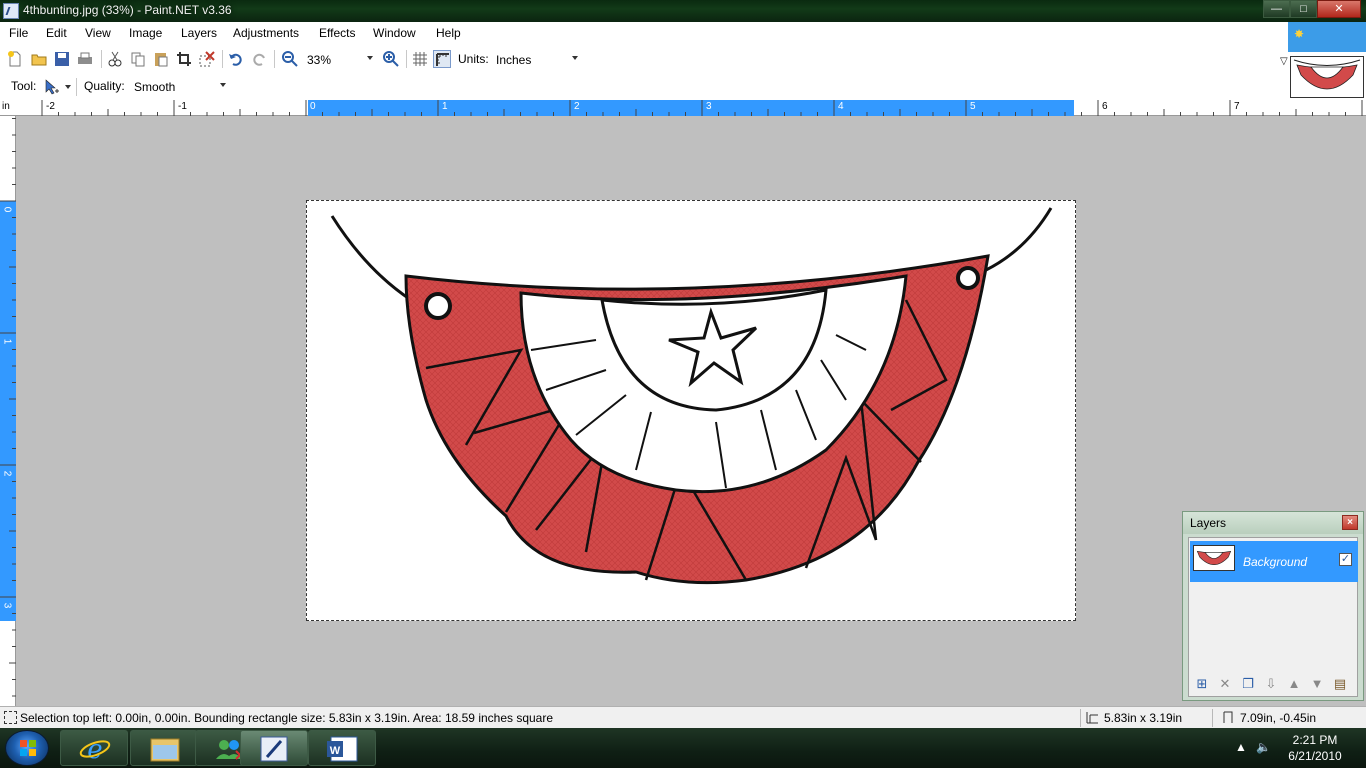 Image resolution: width=1366 pixels, height=768 pixels. Describe the element at coordinates (391, 59) in the screenshot. I see `zoom-in-icon` at that location.